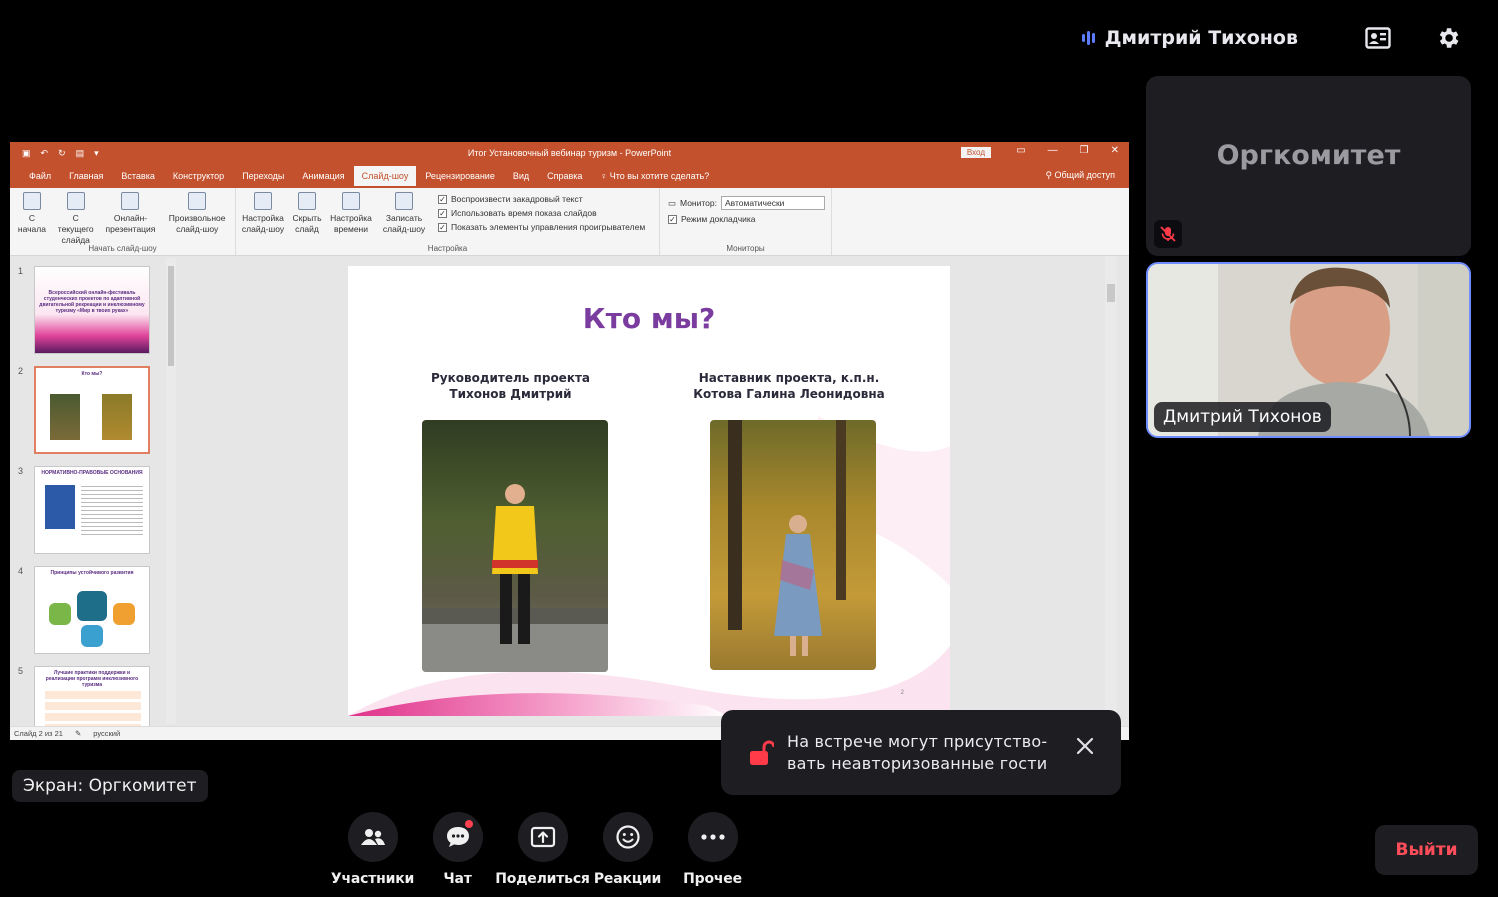 Image resolution: width=1498 pixels, height=897 pixels. I want to click on toast-close-button, so click(1085, 746).